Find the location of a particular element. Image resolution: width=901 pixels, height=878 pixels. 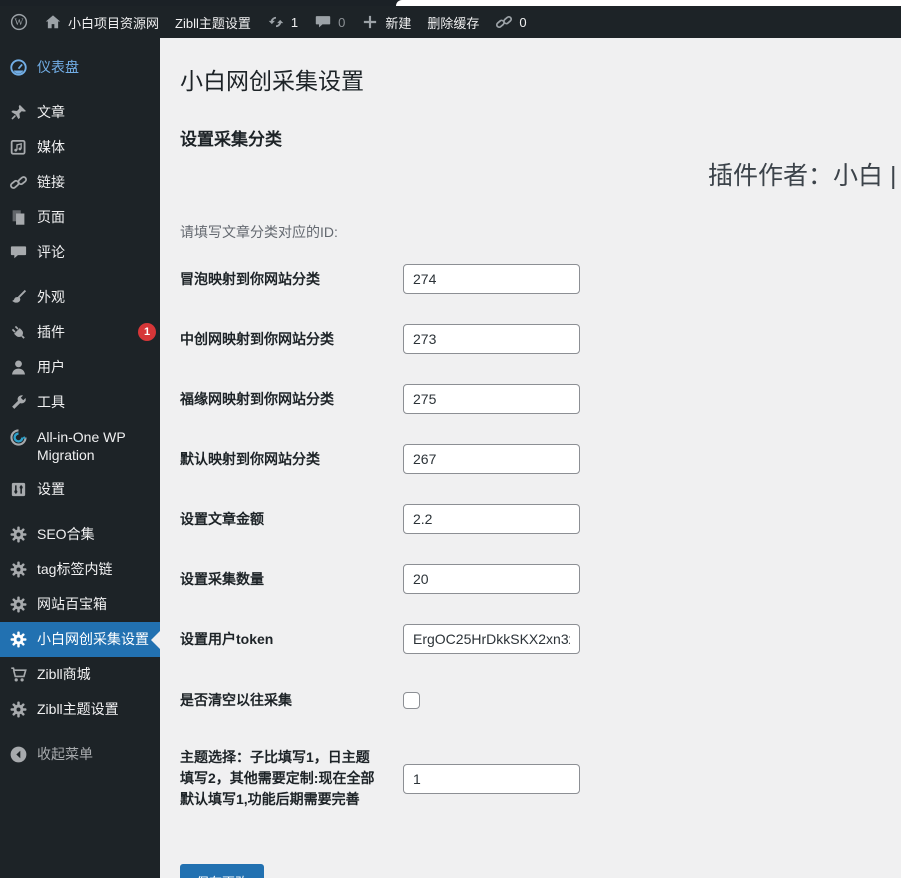

form-field-row: 冒泡映射到你网站分类 is located at coordinates (540, 279).